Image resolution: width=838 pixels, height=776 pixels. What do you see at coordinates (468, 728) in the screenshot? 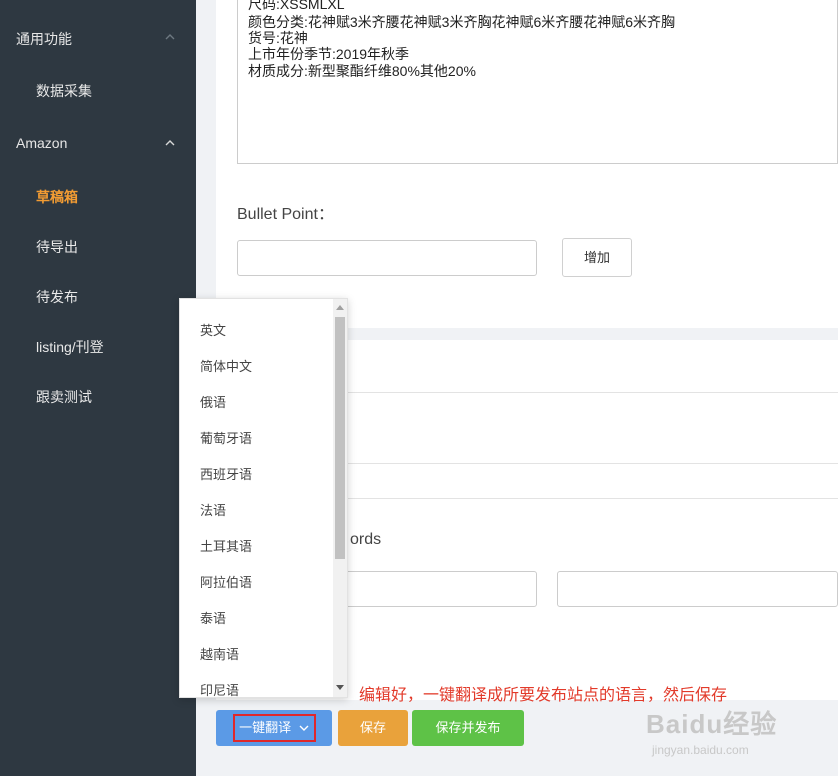
I see `save-and-publish-button: 保存并发布` at bounding box center [468, 728].